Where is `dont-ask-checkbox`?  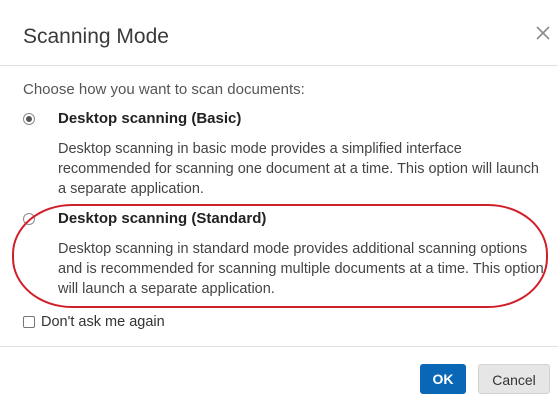
dont-ask-checkbox is located at coordinates (29, 322).